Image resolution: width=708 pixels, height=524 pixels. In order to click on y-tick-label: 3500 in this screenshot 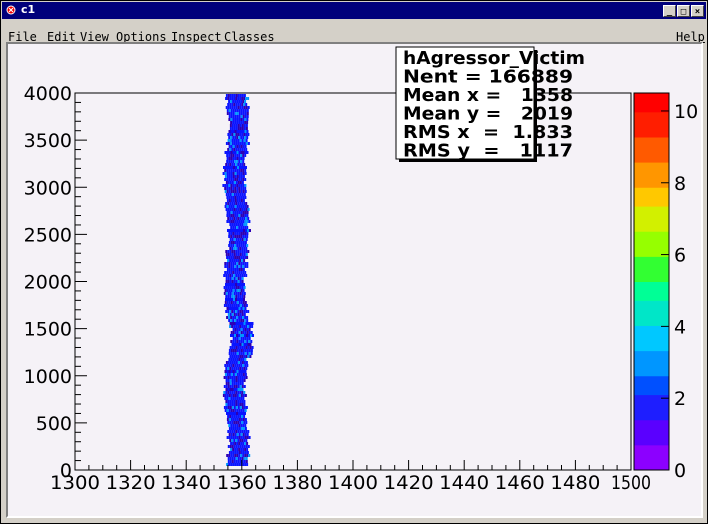, I will do `click(48, 141)`.